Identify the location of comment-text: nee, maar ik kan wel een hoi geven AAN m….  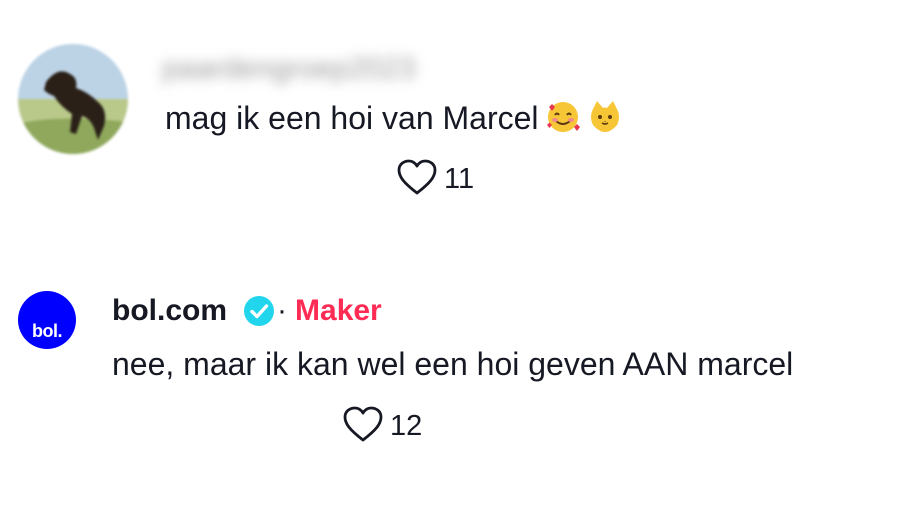
(453, 364).